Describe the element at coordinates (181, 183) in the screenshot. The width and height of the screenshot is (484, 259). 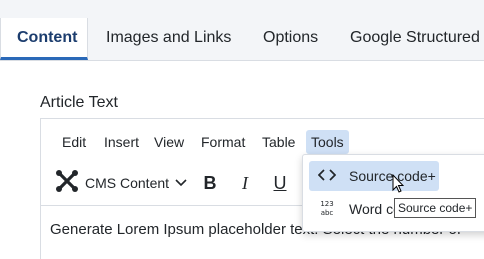
I see `chevron-down-icon` at that location.